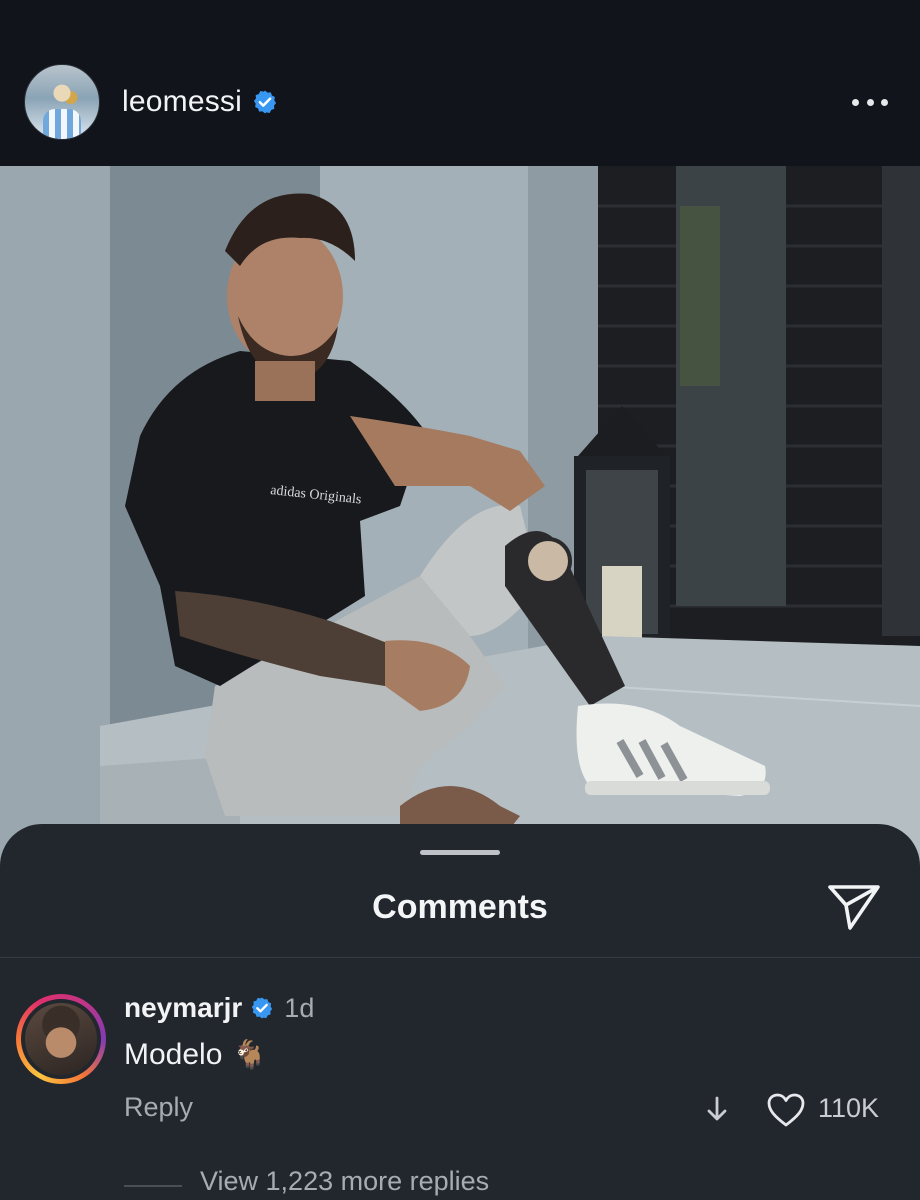 The height and width of the screenshot is (1200, 920). I want to click on arrow-down-icon, so click(717, 1109).